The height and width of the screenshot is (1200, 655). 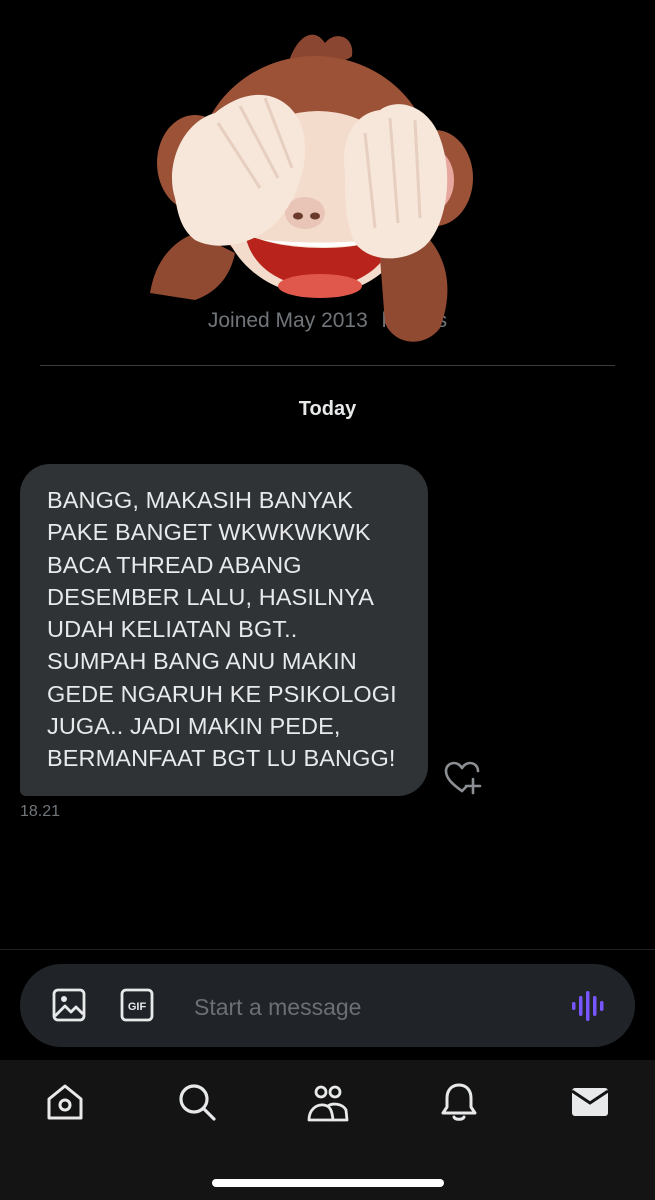 I want to click on home-indicator, so click(x=328, y=1183).